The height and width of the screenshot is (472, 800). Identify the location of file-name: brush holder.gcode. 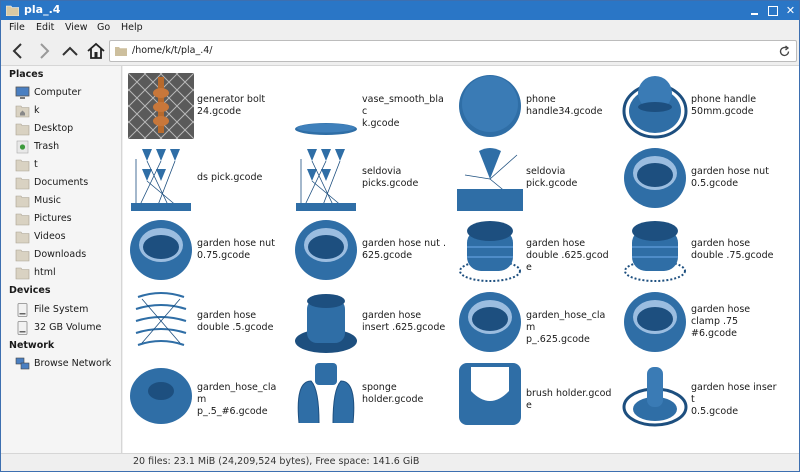
(569, 400).